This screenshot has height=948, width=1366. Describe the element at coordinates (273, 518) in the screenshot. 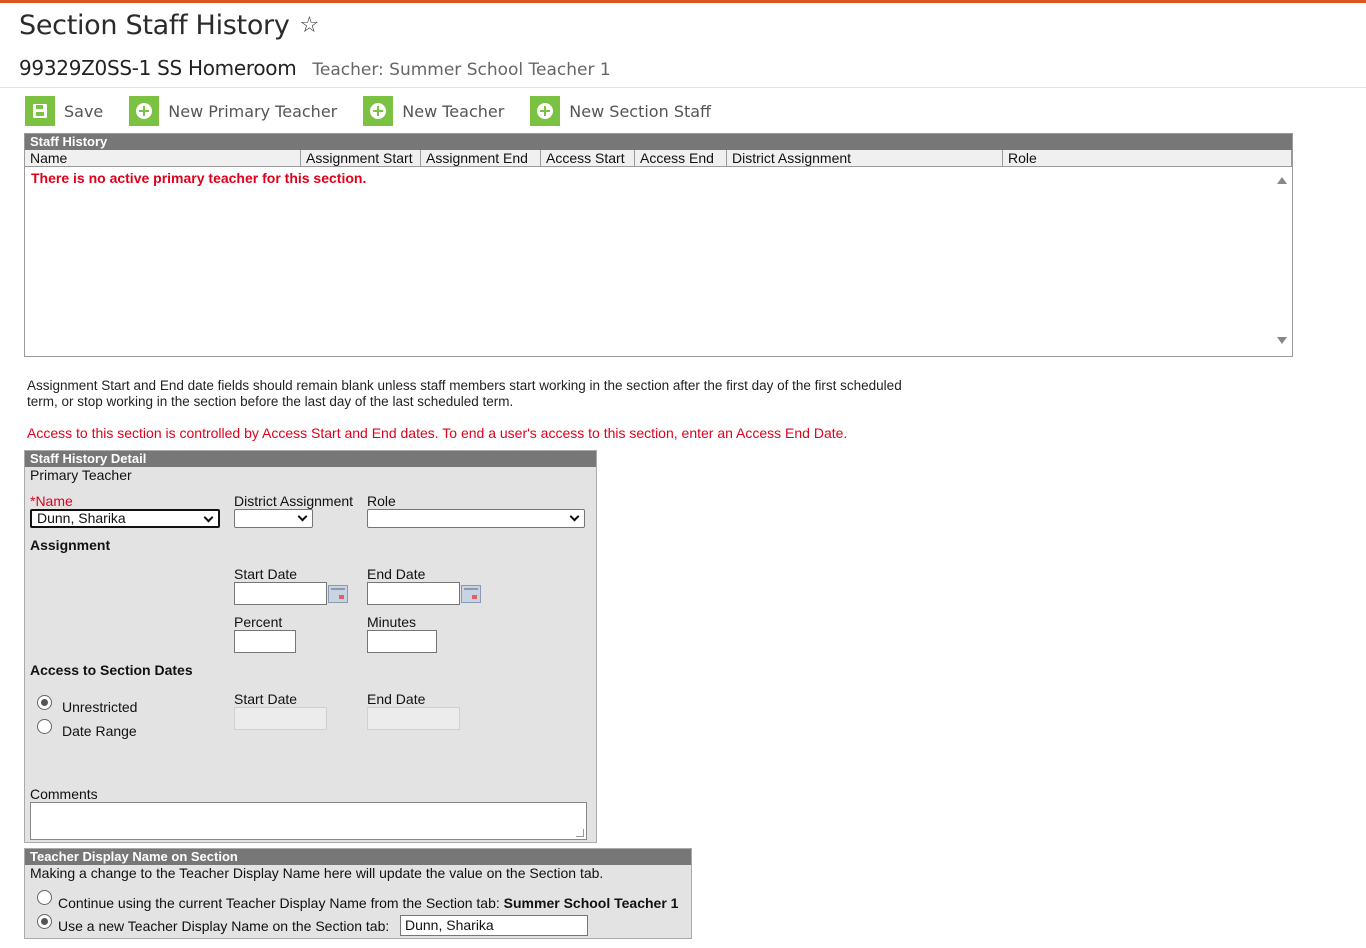

I see `district-assignment-select` at that location.